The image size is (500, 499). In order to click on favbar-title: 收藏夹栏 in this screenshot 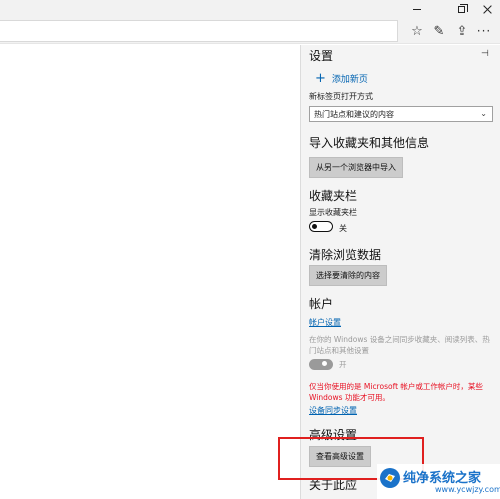, I will do `click(333, 196)`.